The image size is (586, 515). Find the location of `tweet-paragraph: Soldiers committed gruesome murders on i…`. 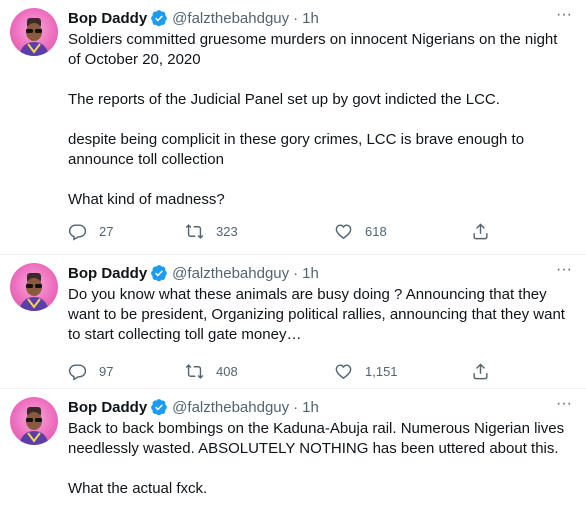

tweet-paragraph: Soldiers committed gruesome murders on i… is located at coordinates (313, 49).